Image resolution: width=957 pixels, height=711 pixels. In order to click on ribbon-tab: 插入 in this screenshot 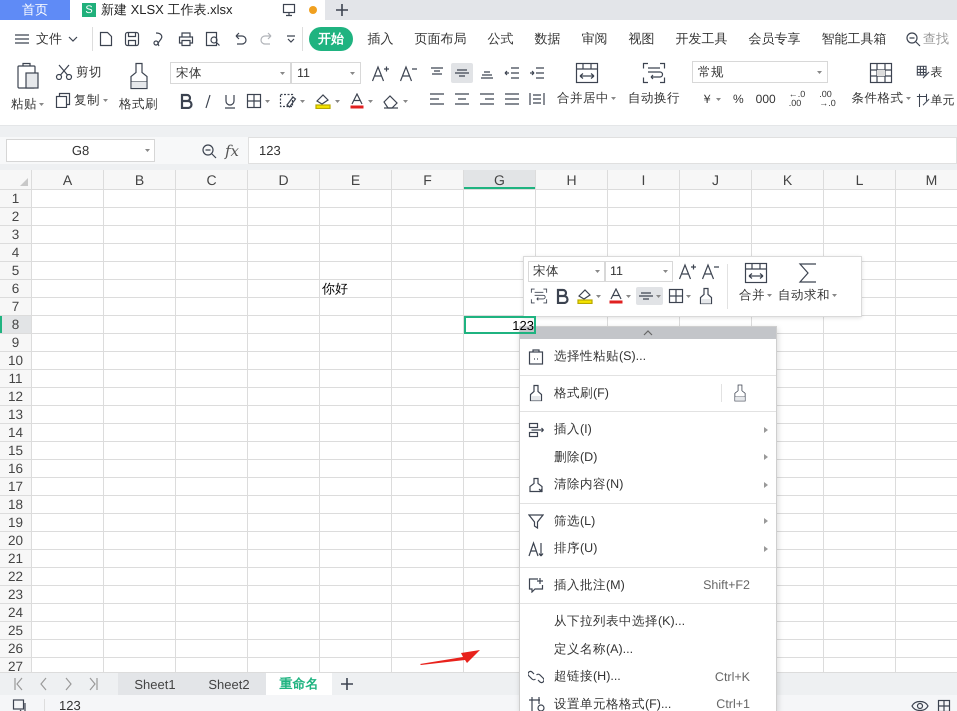, I will do `click(380, 39)`.